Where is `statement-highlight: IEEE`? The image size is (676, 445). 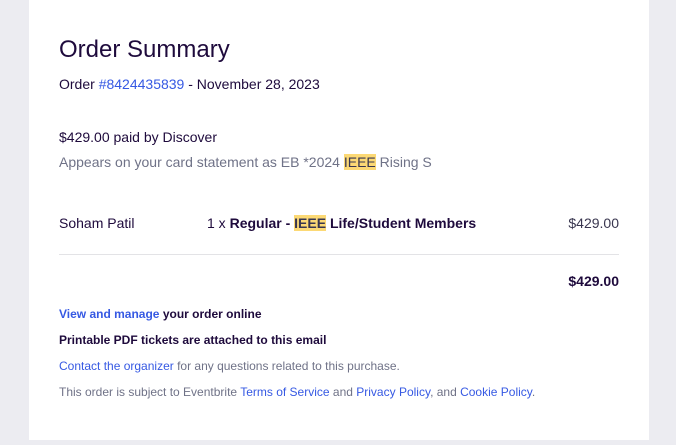
statement-highlight: IEEE is located at coordinates (359, 162).